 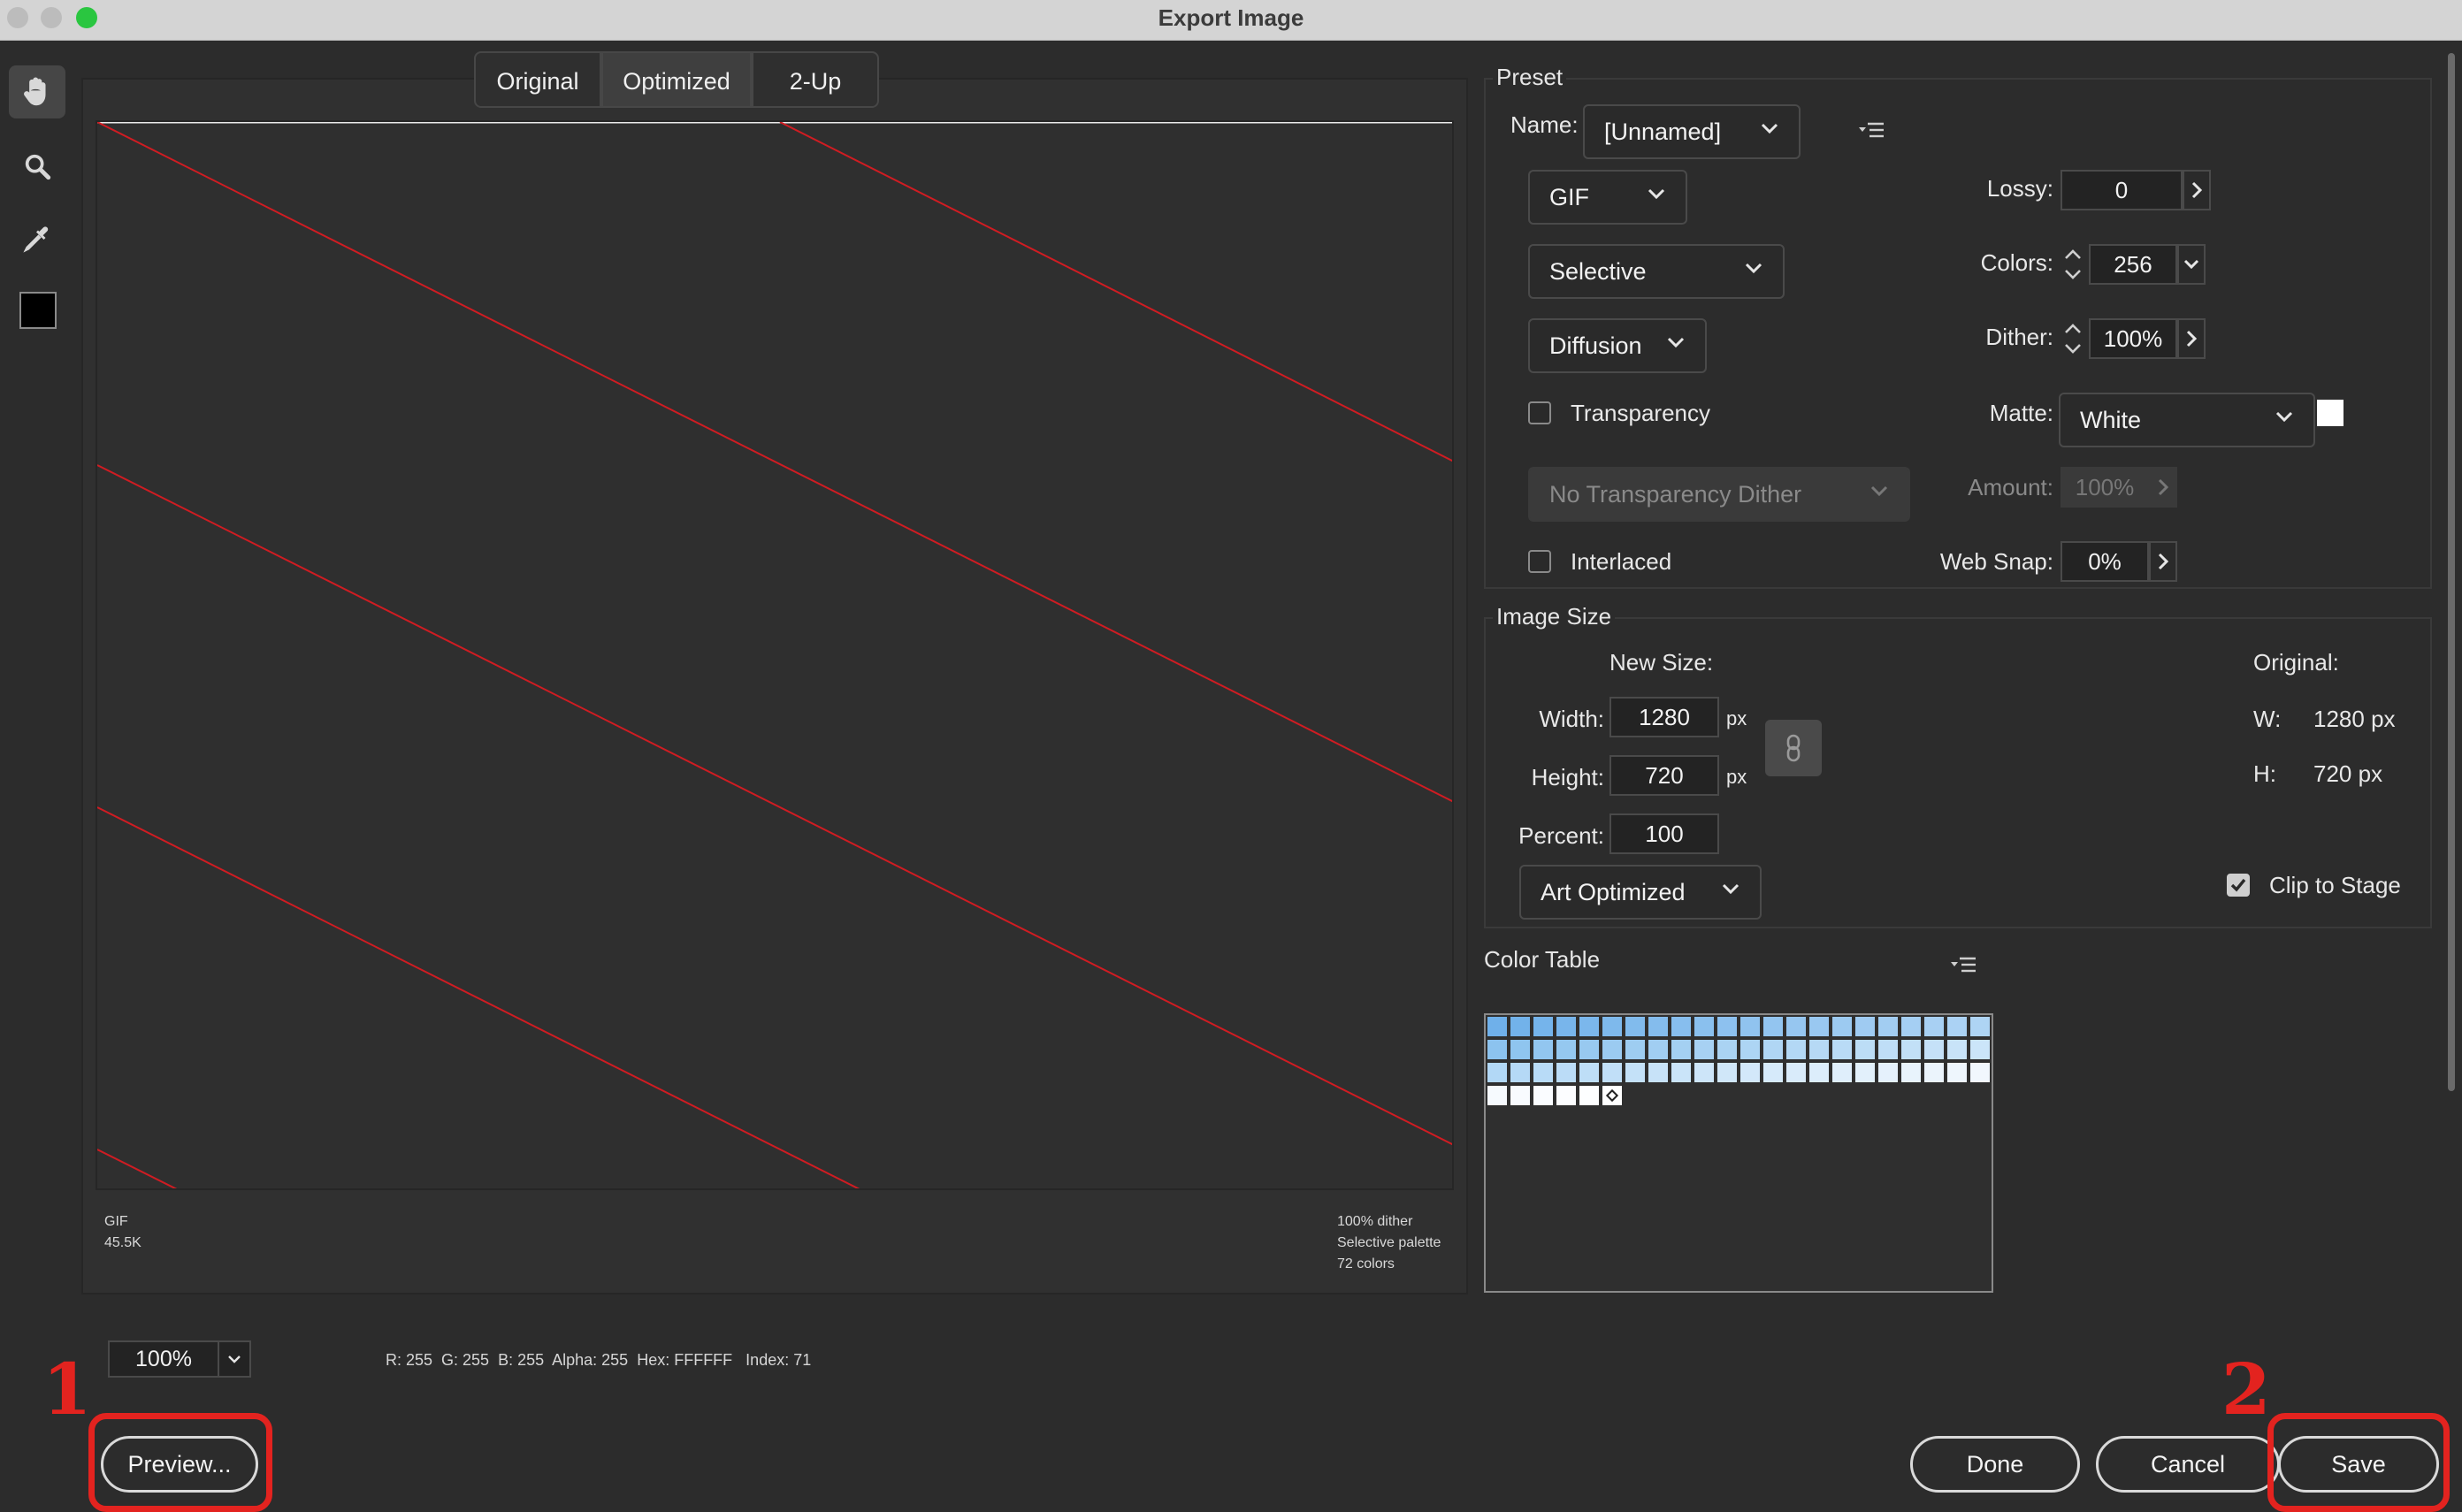 What do you see at coordinates (1539, 412) in the screenshot?
I see `transparency-checkbox` at bounding box center [1539, 412].